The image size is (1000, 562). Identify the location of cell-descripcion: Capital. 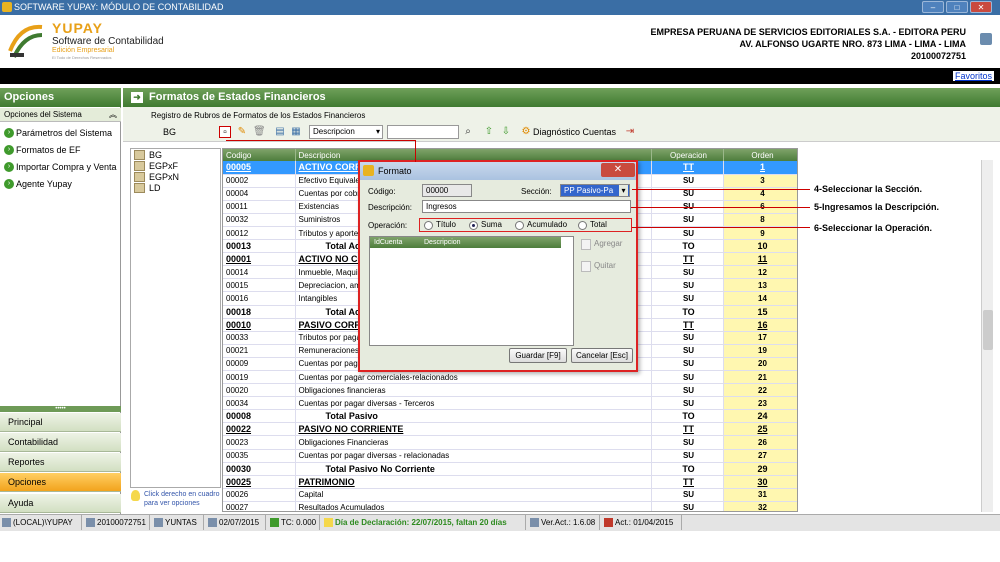
(473, 495).